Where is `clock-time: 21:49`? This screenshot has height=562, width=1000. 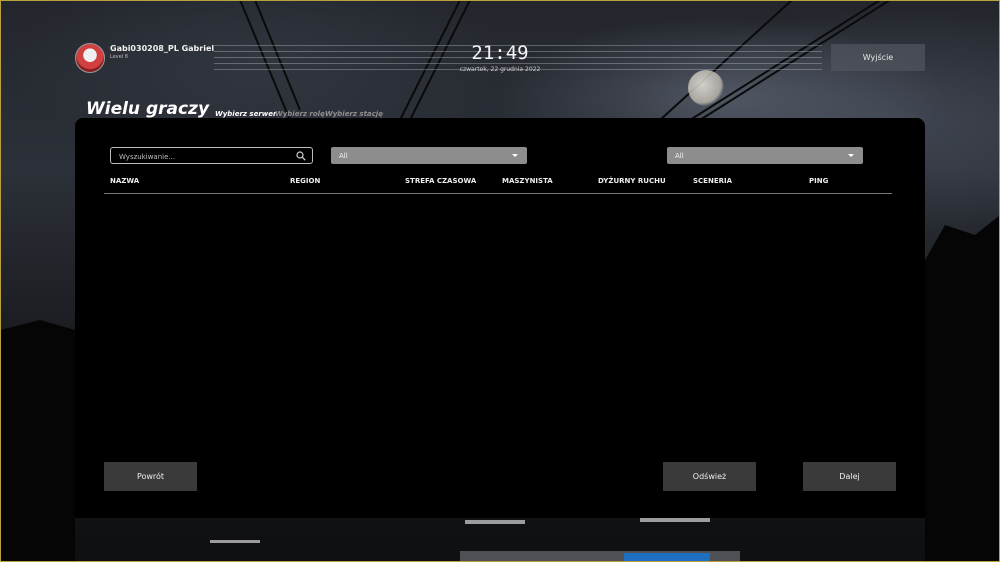 clock-time: 21:49 is located at coordinates (500, 53).